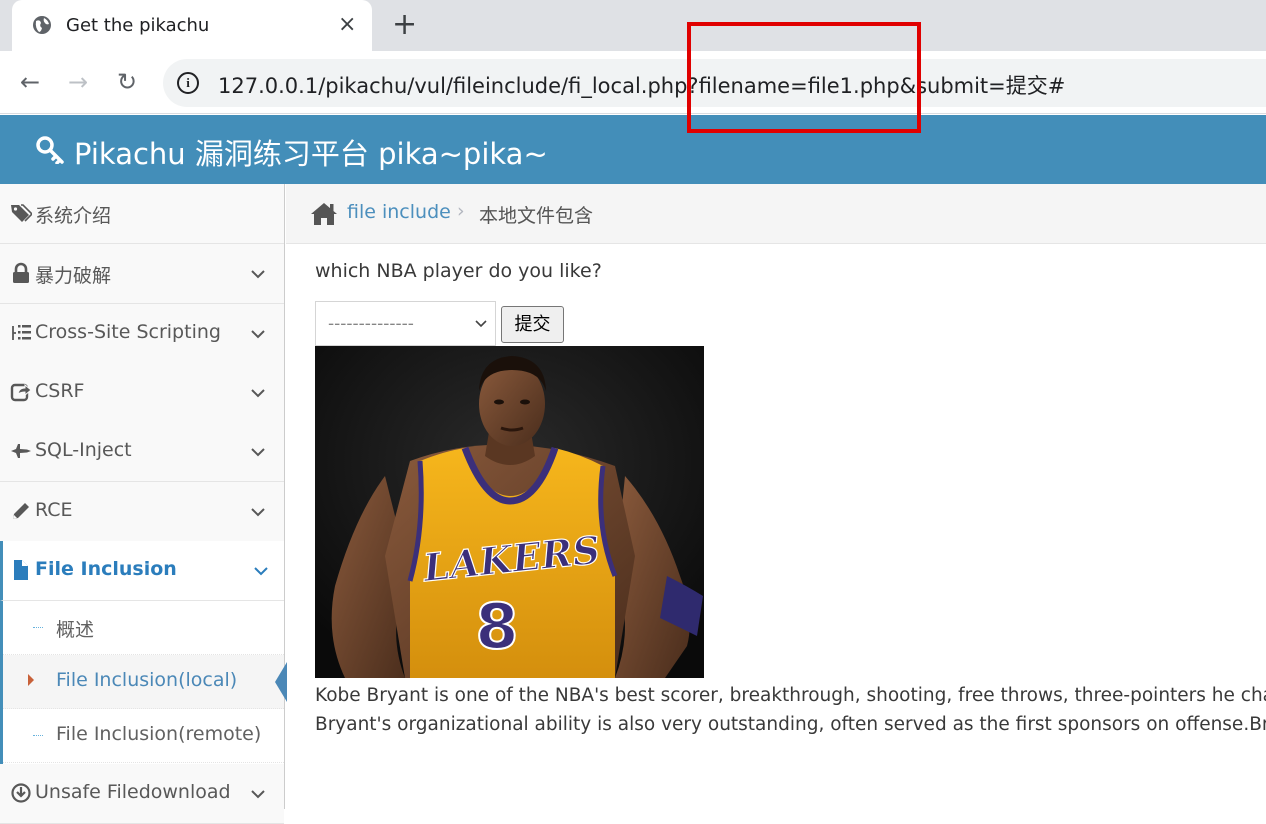 The width and height of the screenshot is (1266, 824). What do you see at coordinates (31, 680) in the screenshot?
I see `caret-right-icon` at bounding box center [31, 680].